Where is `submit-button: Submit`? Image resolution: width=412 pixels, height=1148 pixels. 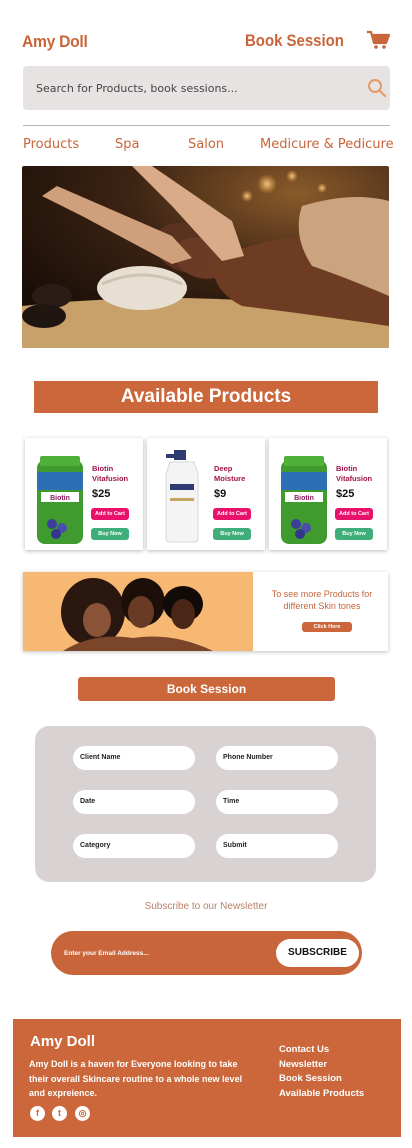
submit-button: Submit is located at coordinates (277, 846).